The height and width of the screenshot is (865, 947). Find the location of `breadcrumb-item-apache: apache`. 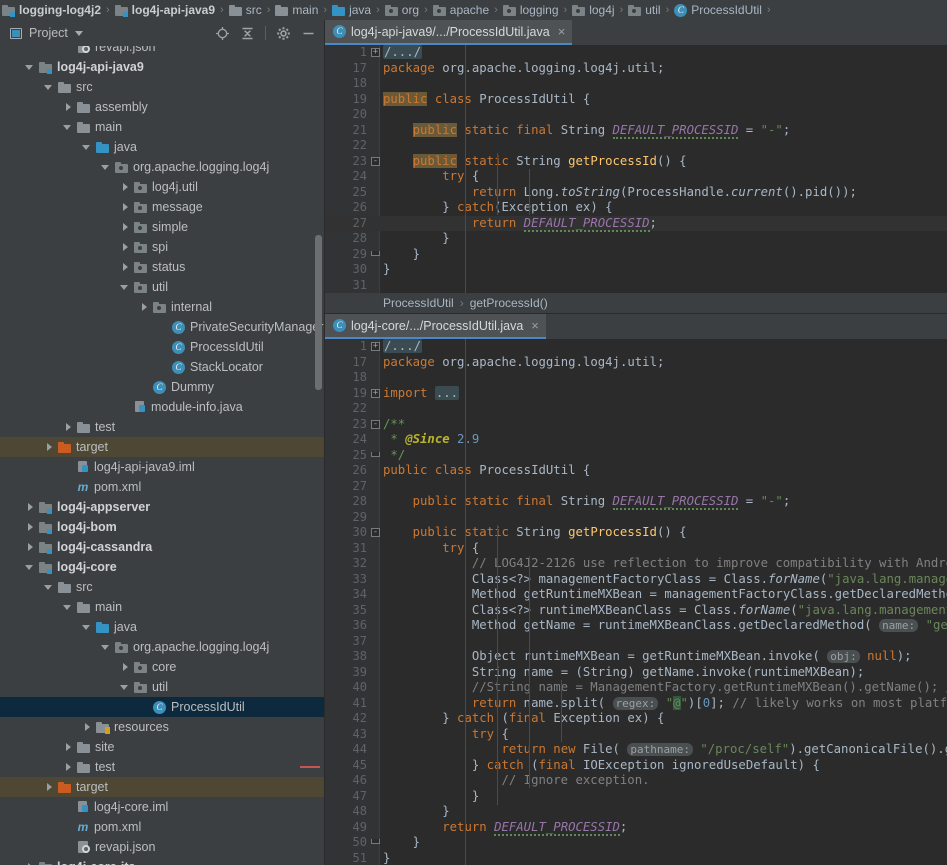

breadcrumb-item-apache: apache is located at coordinates (460, 10).